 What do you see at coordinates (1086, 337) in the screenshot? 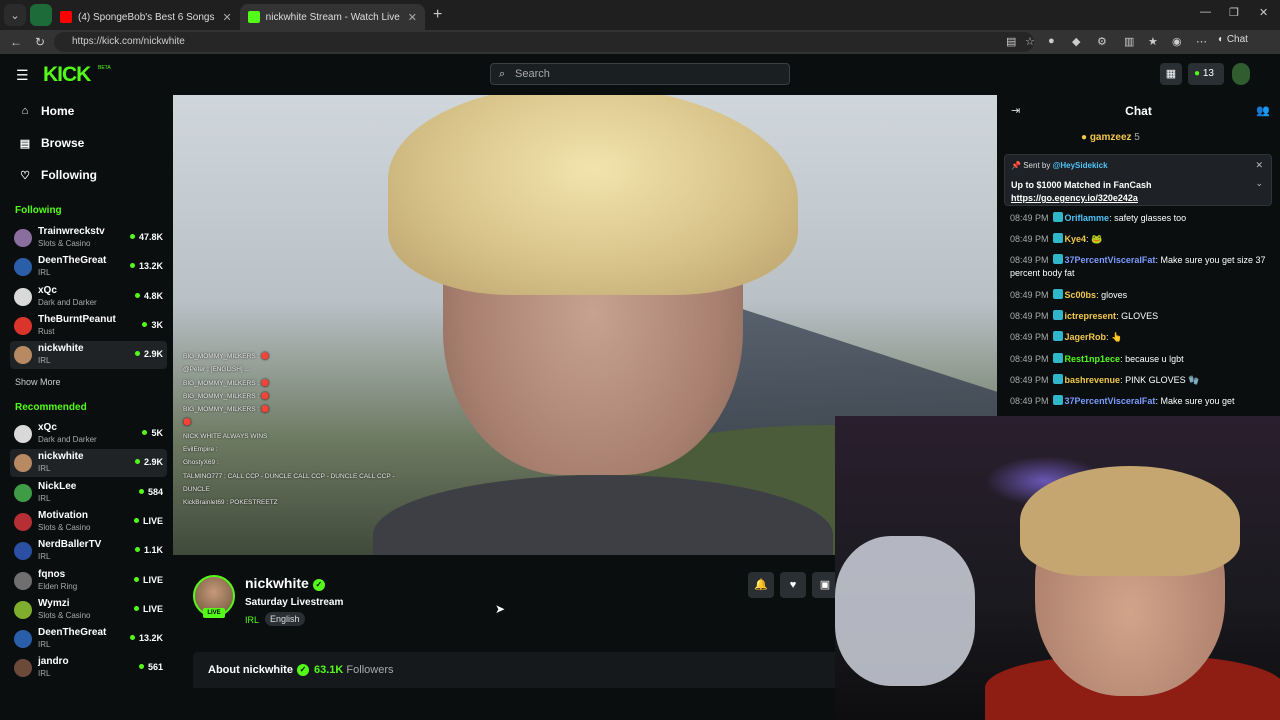
I see `message-user: JagerRob` at bounding box center [1086, 337].